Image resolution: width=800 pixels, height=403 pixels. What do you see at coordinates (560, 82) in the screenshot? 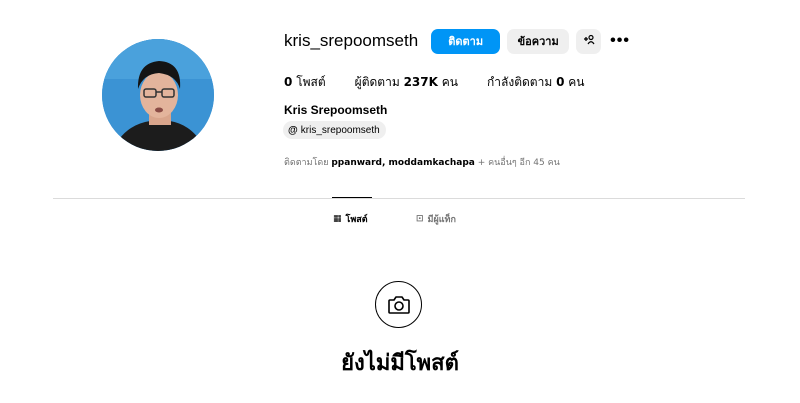
I see `following-count: 0` at bounding box center [560, 82].